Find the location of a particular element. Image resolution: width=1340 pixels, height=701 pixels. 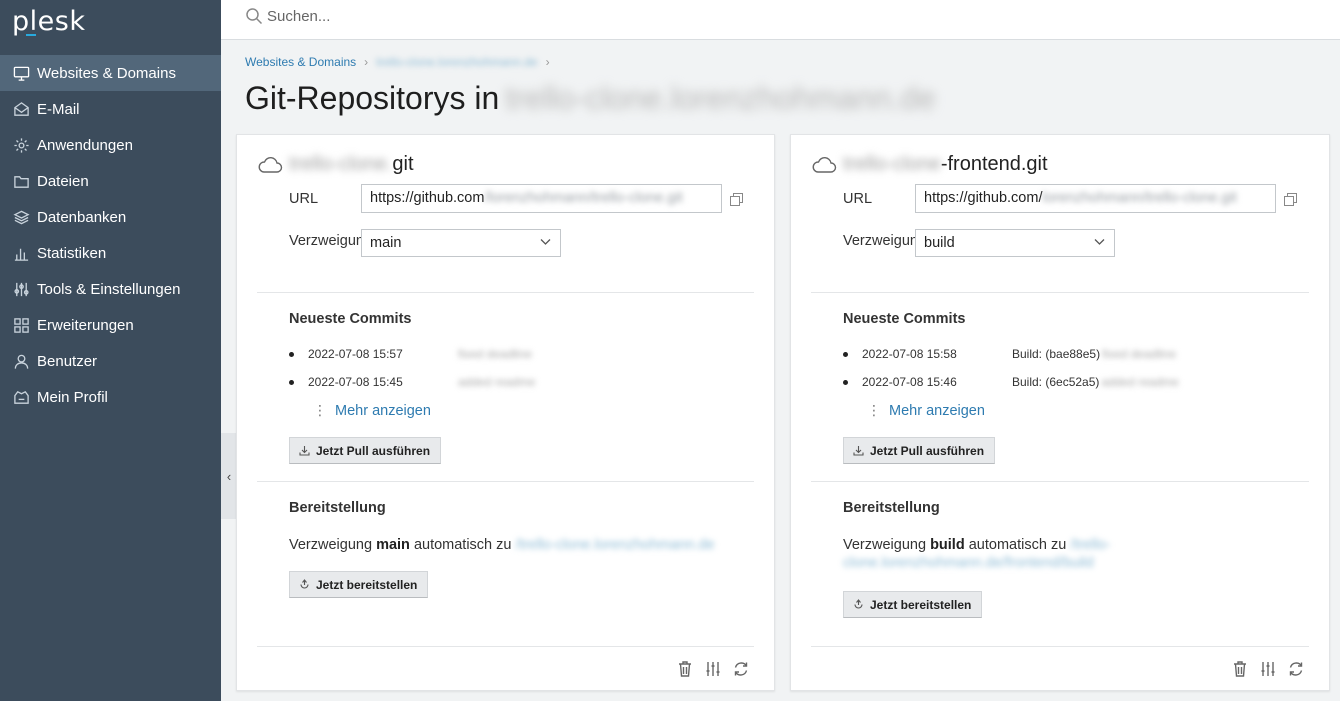

search-input is located at coordinates (567, 16).